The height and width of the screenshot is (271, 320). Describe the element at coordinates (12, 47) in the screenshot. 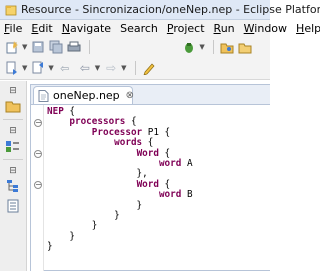

I see `new-icon` at that location.